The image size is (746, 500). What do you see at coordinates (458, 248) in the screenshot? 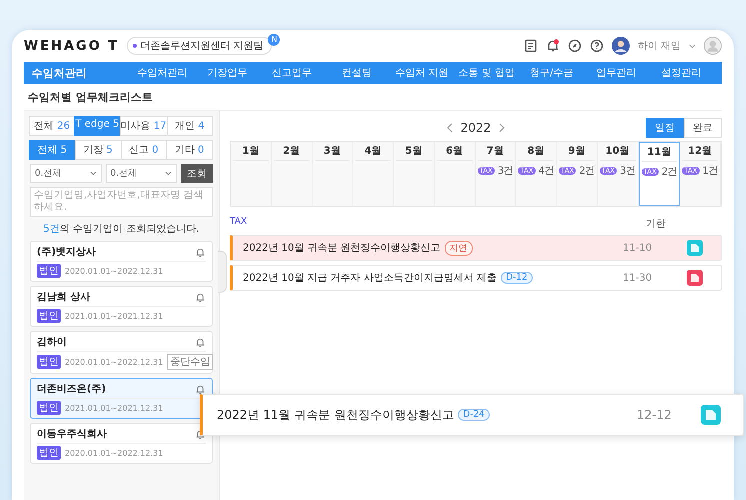
I see `status-badge: 지연` at bounding box center [458, 248].